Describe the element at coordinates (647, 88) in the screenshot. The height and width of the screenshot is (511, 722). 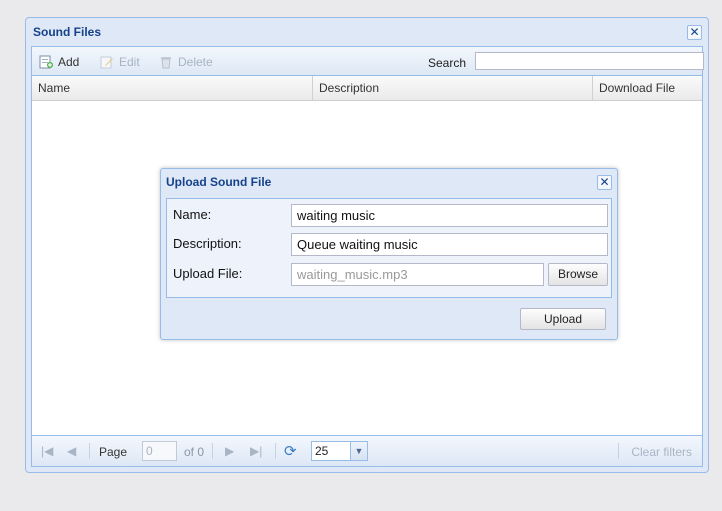
I see `column-header-download-file: Download File` at that location.